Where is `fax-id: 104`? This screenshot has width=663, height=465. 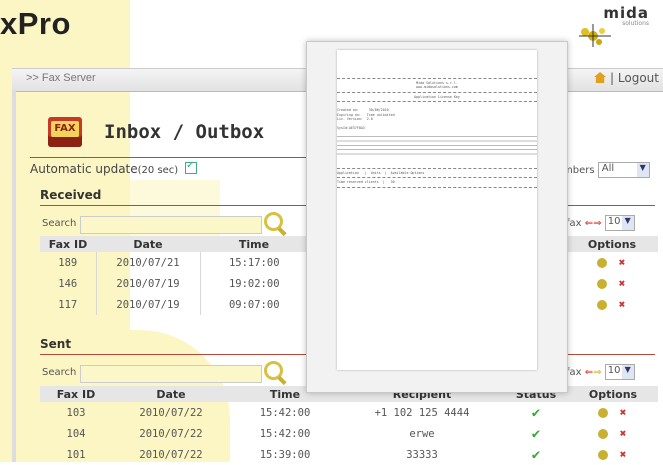
fax-id: 104 is located at coordinates (76, 433).